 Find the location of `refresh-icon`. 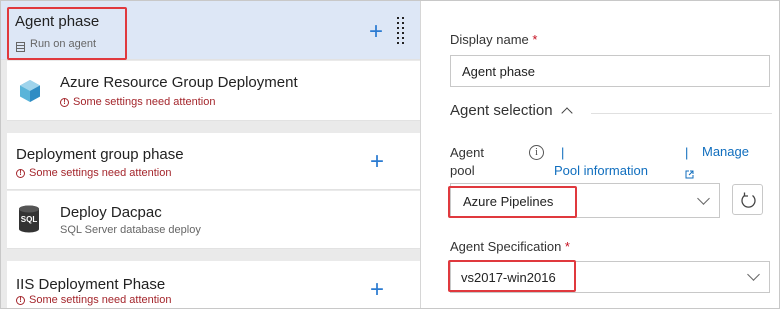

refresh-icon is located at coordinates (748, 200).